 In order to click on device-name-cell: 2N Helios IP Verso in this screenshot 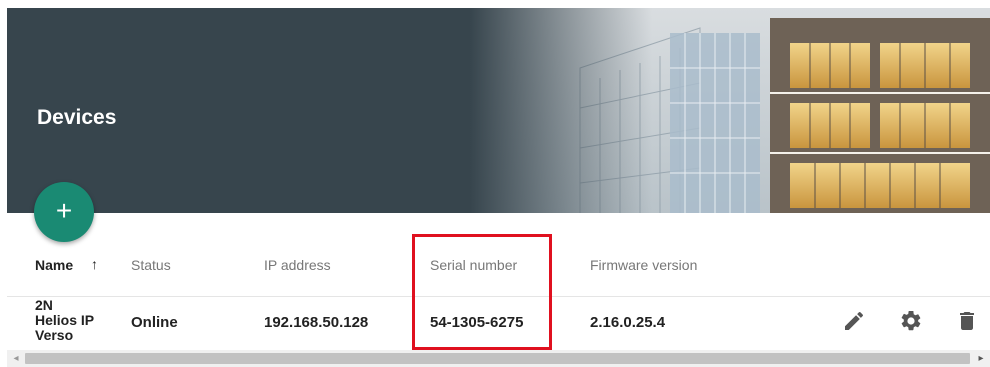, I will do `click(64, 320)`.